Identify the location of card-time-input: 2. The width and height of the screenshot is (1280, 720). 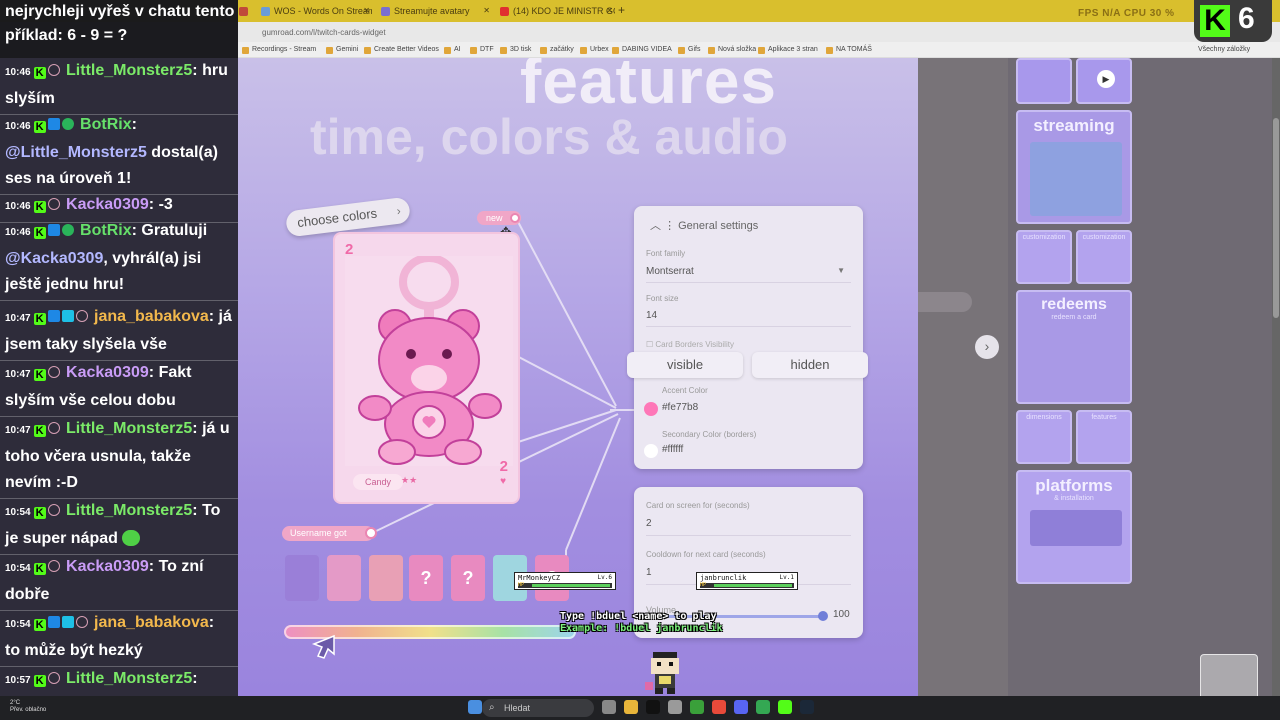
(649, 523).